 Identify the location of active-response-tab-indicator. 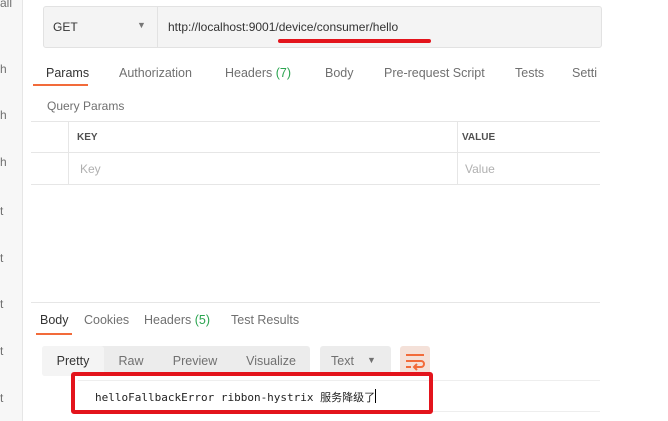
(54, 334).